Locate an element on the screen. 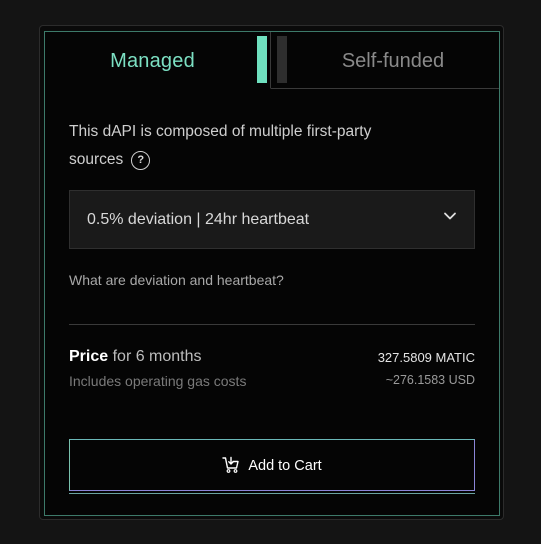  deviation-heartbeat-select: 0.5% deviation | 24hr heartbeat is located at coordinates (272, 219).